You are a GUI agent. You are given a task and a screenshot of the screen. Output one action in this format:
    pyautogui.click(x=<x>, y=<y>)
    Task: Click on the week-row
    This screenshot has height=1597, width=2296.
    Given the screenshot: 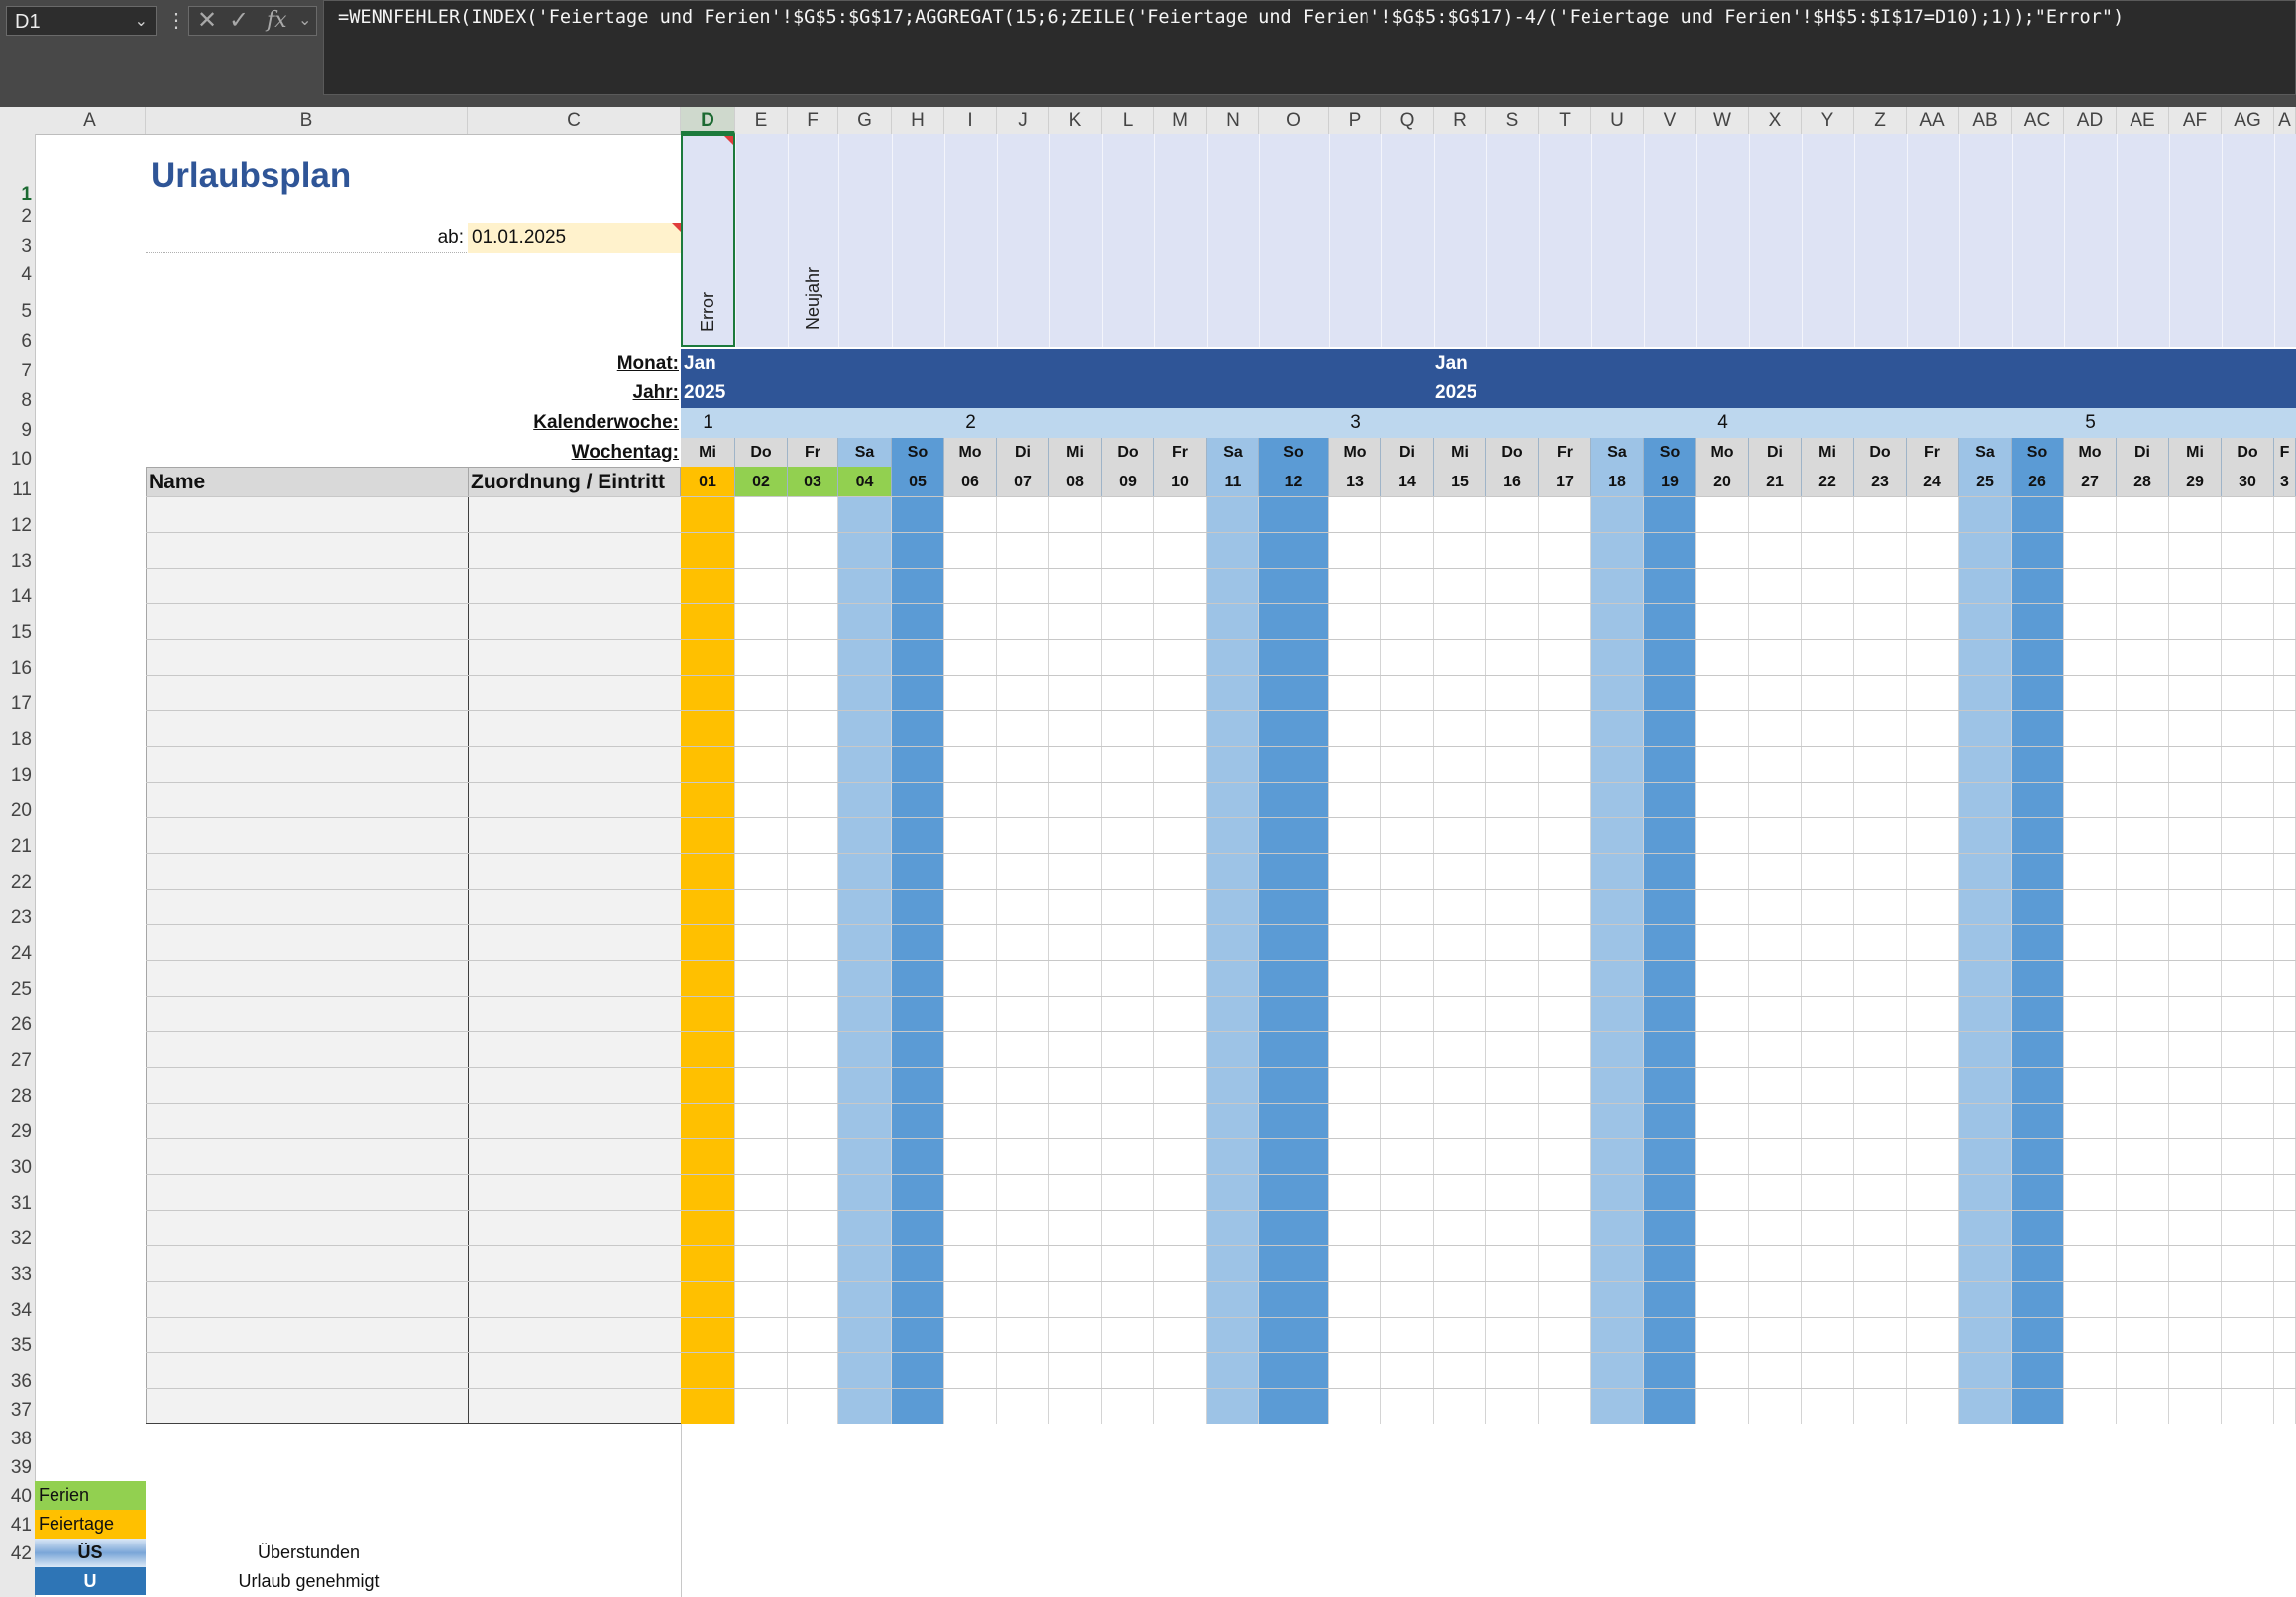 What is the action you would take?
    pyautogui.click(x=1488, y=423)
    